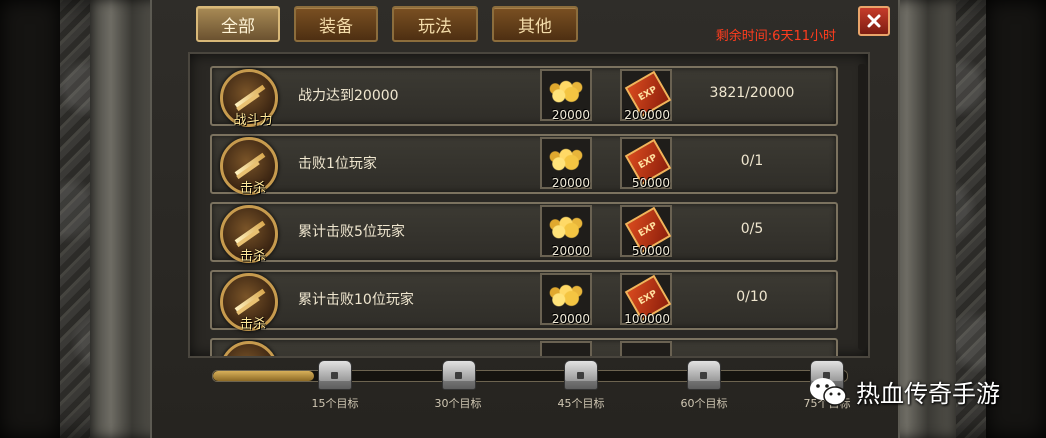 The image size is (1046, 438). Describe the element at coordinates (535, 24) in the screenshot. I see `tab-other: 其他` at that location.